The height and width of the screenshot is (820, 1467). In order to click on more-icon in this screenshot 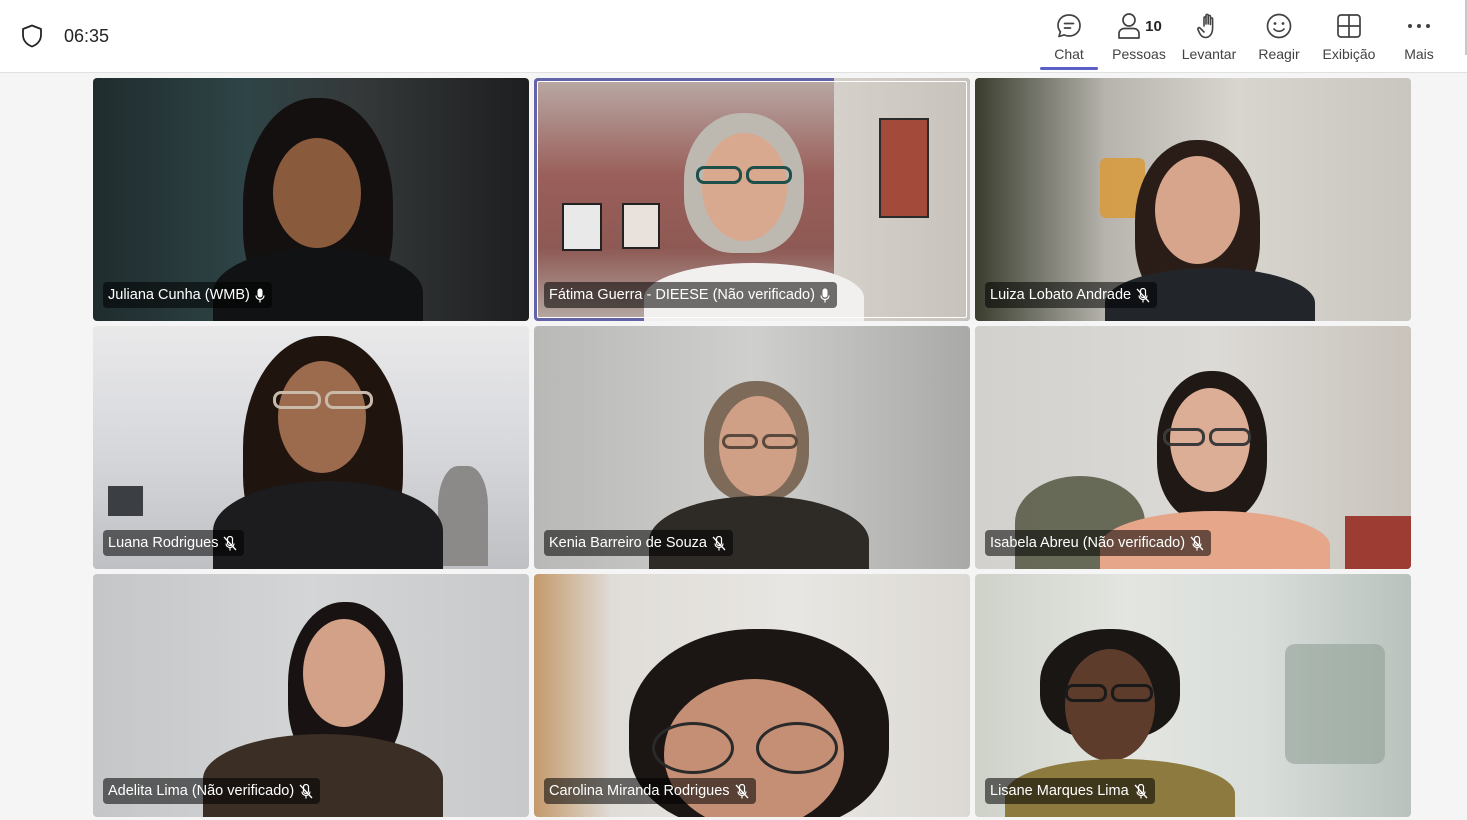, I will do `click(1419, 26)`.